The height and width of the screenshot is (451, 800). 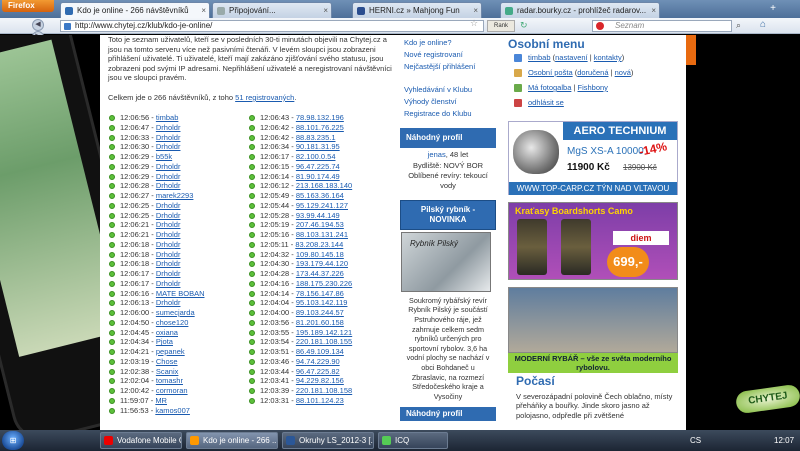 I want to click on moderni-rybar-ad-image, so click(x=593, y=320).